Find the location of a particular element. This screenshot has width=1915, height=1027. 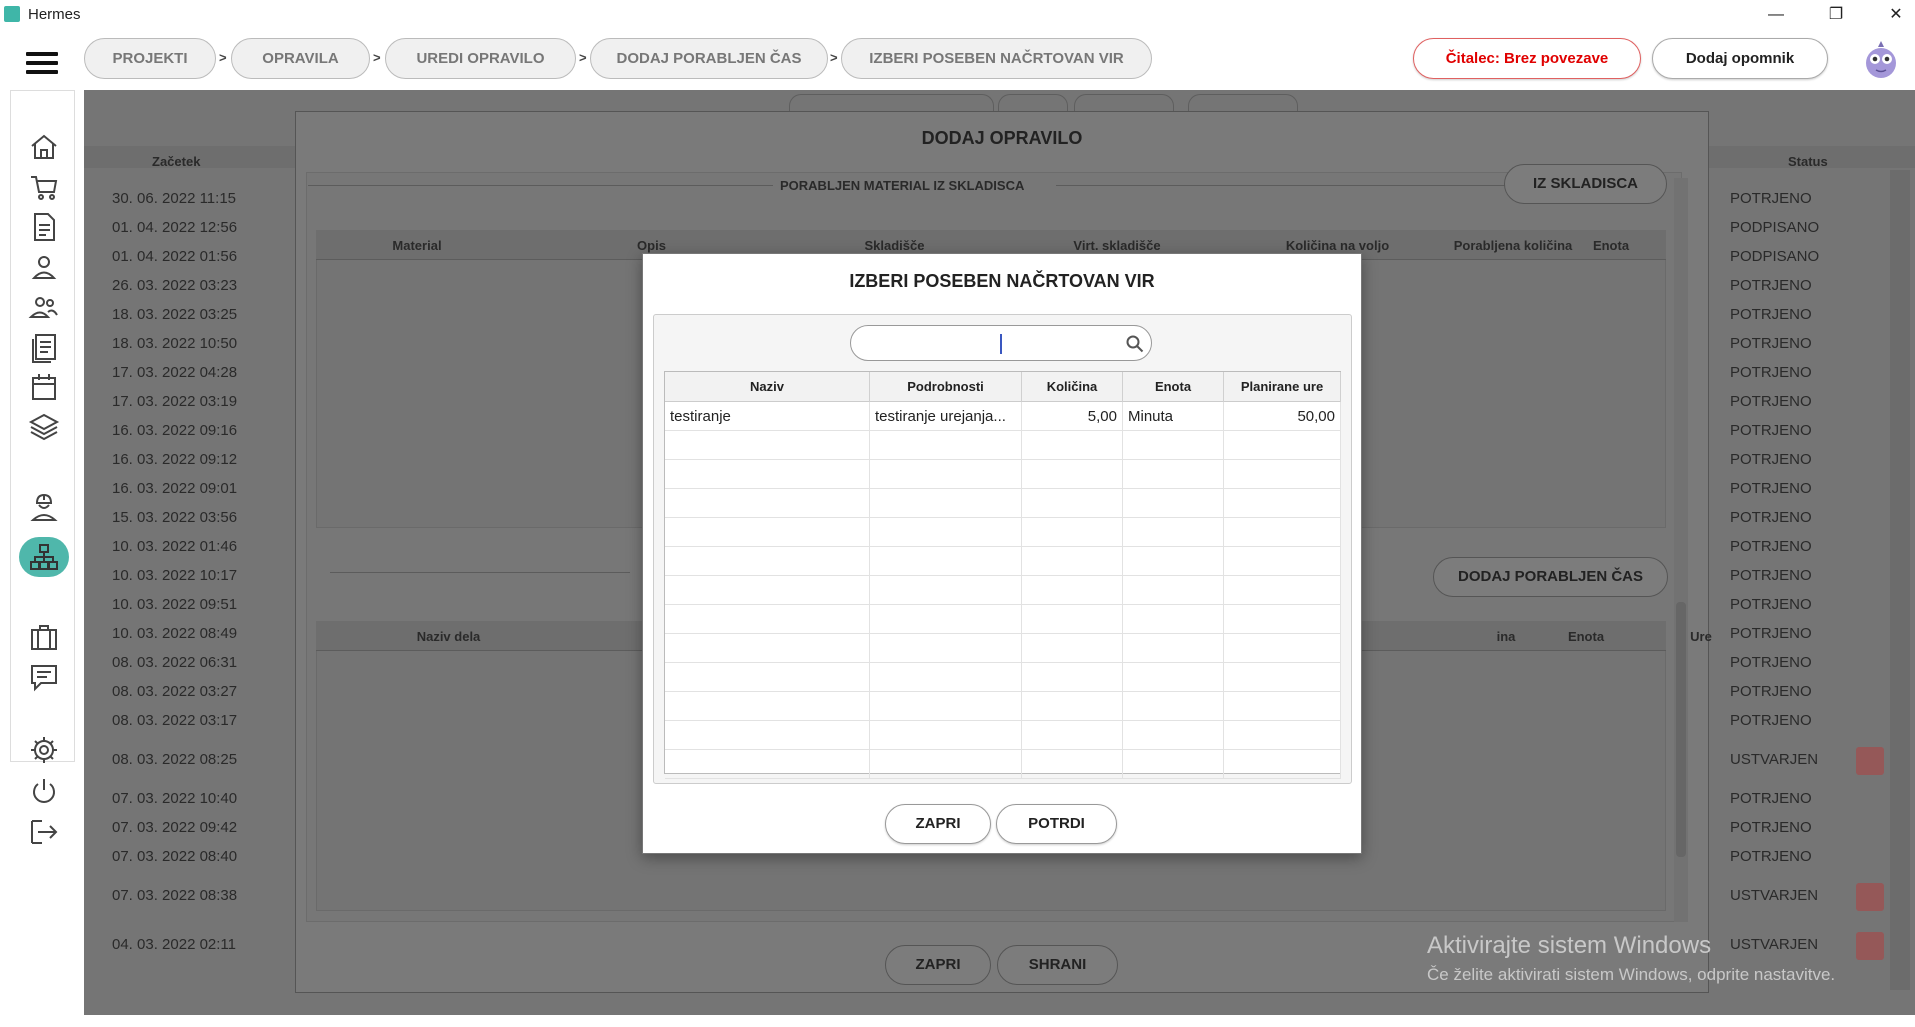

list-icon is located at coordinates (44, 347).